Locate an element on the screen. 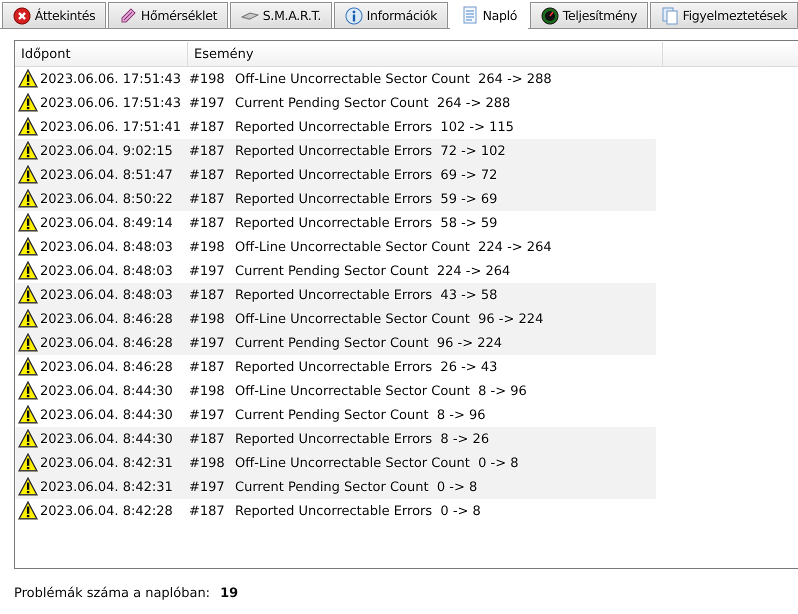  table-row: 2023.06.04. 8:44:30 #197 Current Pending Sector Count 8 -> 96 is located at coordinates (335, 415).